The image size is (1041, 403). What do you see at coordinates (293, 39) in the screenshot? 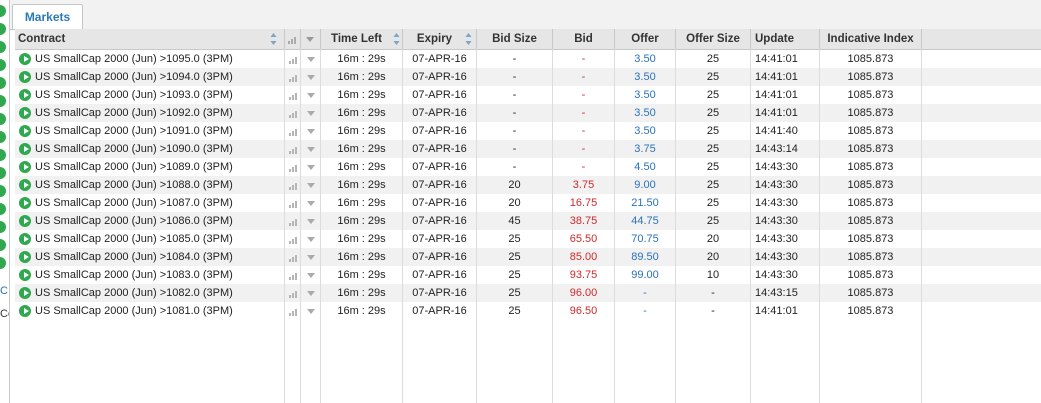
I see `column-header-signal` at bounding box center [293, 39].